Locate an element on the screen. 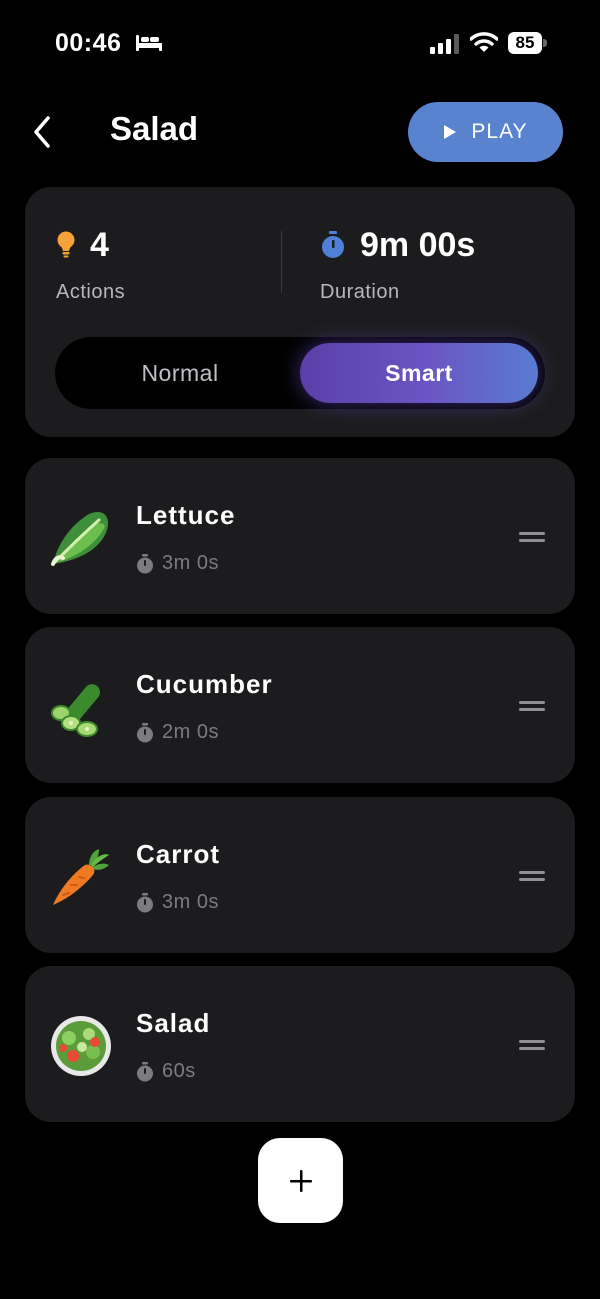  carrot-icon is located at coordinates (81, 877).